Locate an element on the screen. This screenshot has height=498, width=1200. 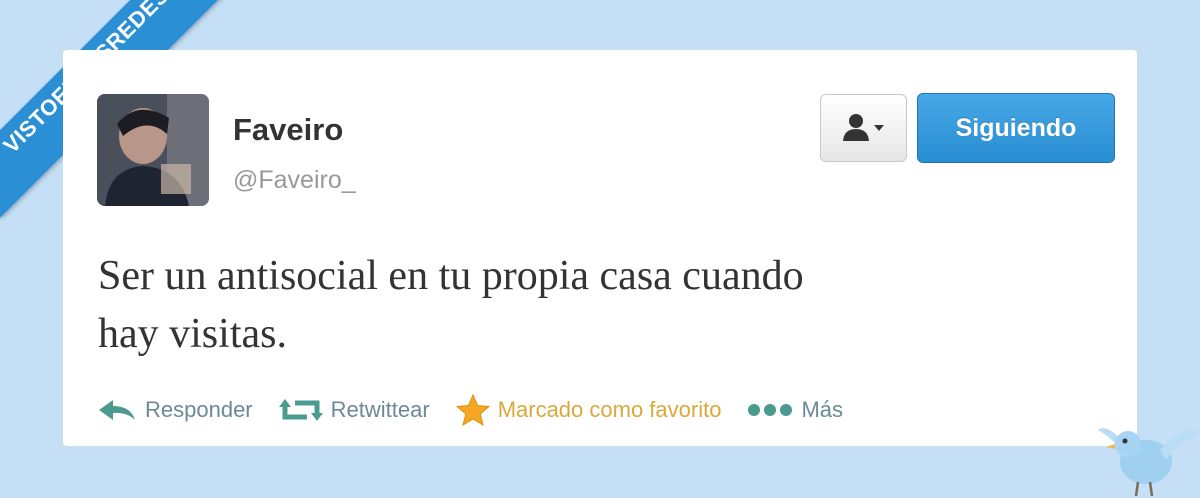
user-handle: @Faveiro_ is located at coordinates (294, 180).